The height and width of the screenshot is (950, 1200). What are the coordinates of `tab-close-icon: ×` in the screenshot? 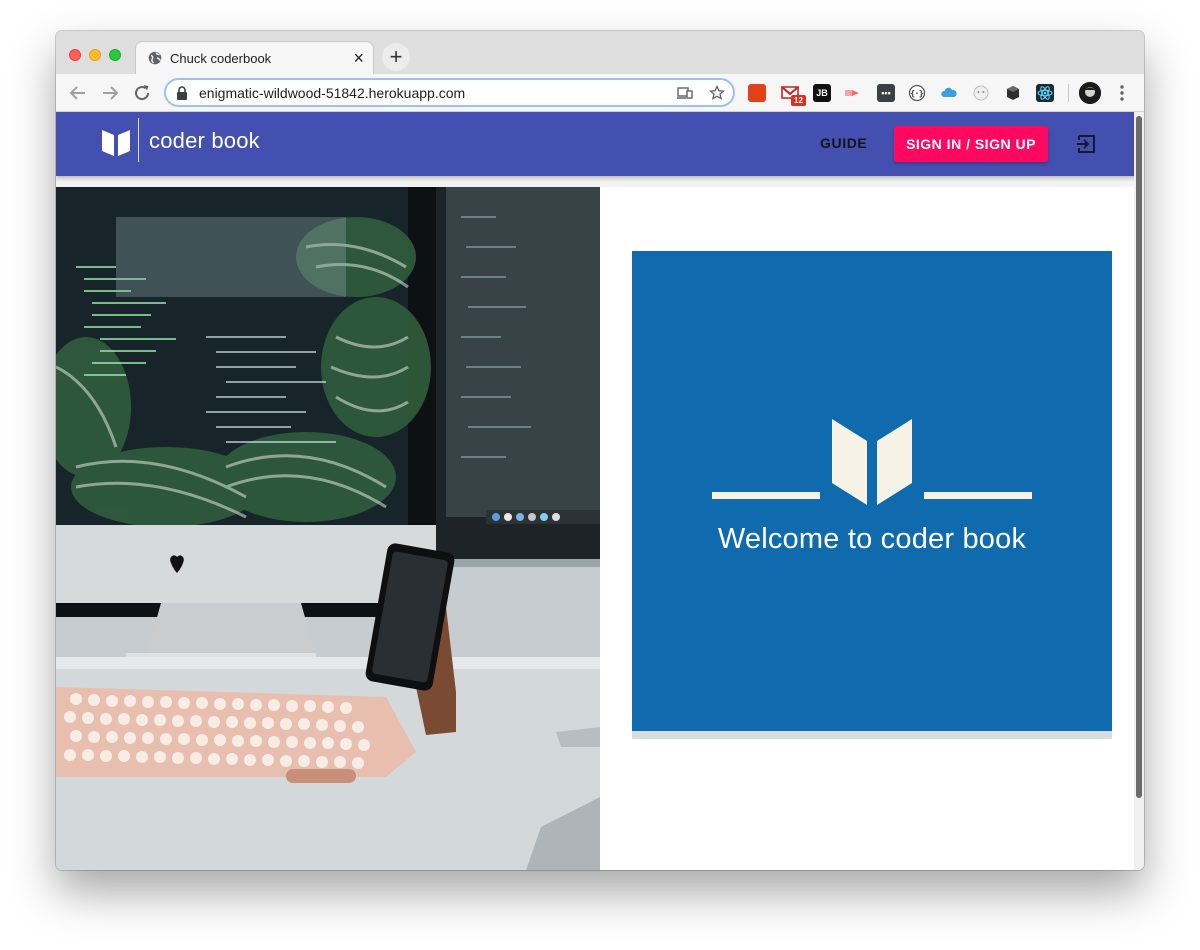 It's located at (358, 58).